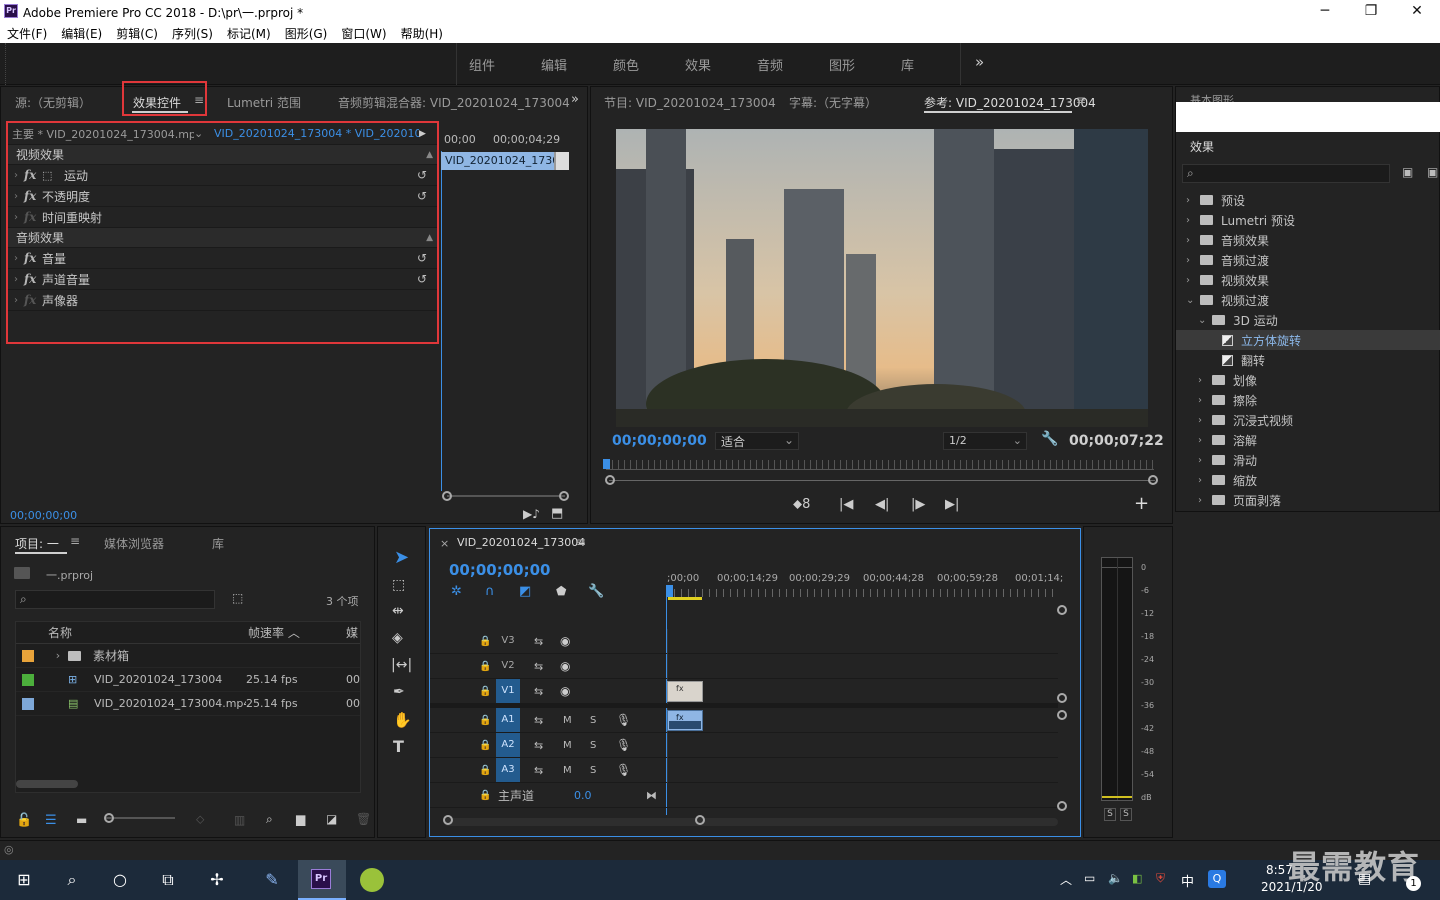  What do you see at coordinates (744, 691) in the screenshot?
I see `timeline-track: 🔒 V1 ⇆ ◉` at bounding box center [744, 691].